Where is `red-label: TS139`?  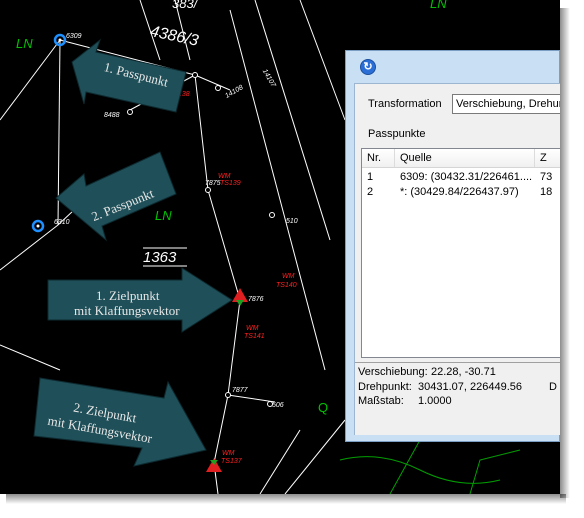
red-label: TS139 is located at coordinates (230, 183).